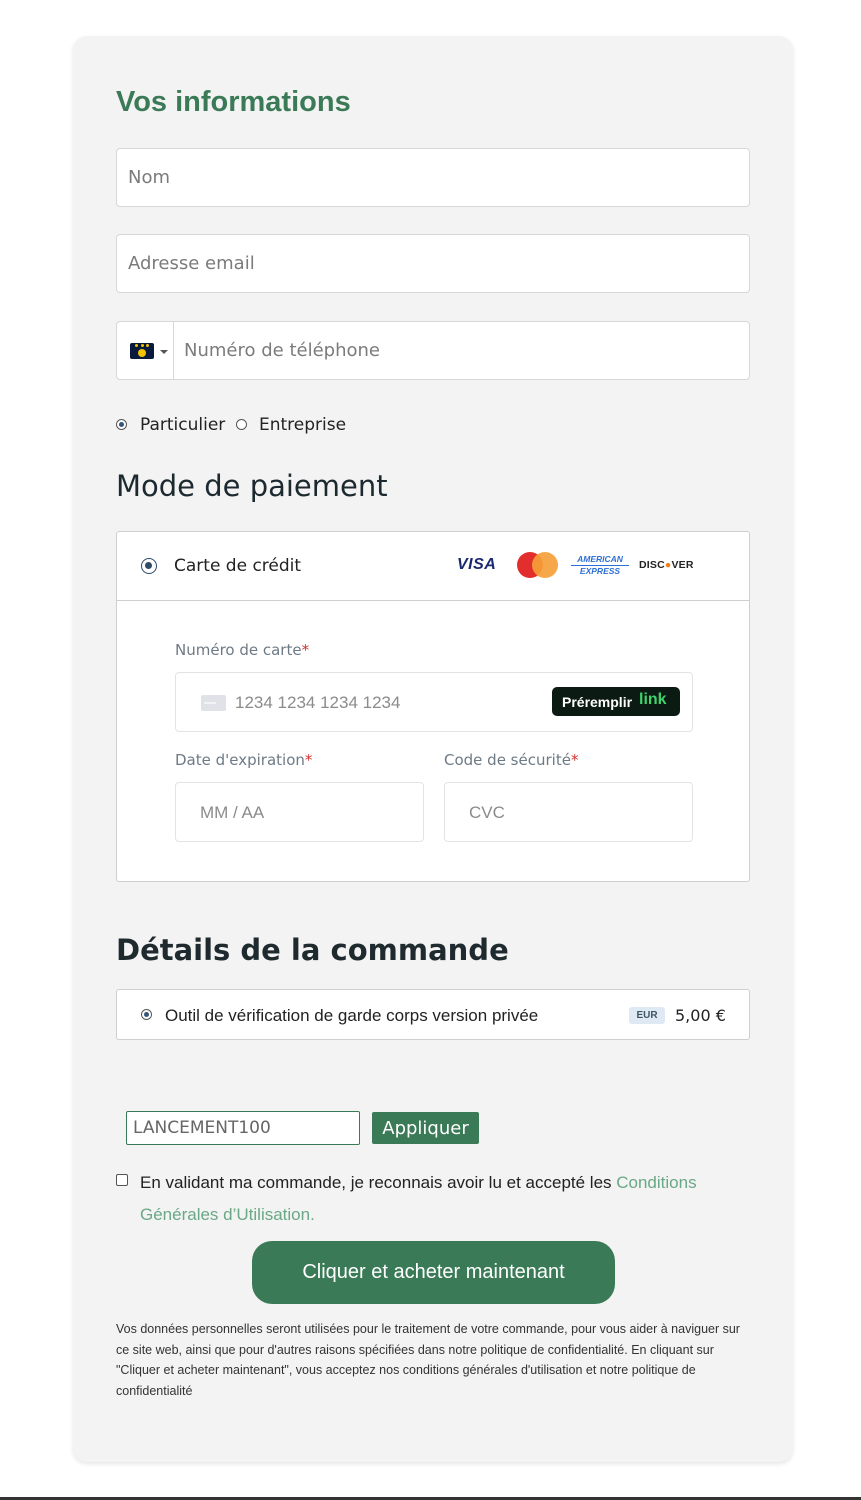 The width and height of the screenshot is (861, 1500). I want to click on radio-entreprise-label: Entreprise, so click(303, 425).